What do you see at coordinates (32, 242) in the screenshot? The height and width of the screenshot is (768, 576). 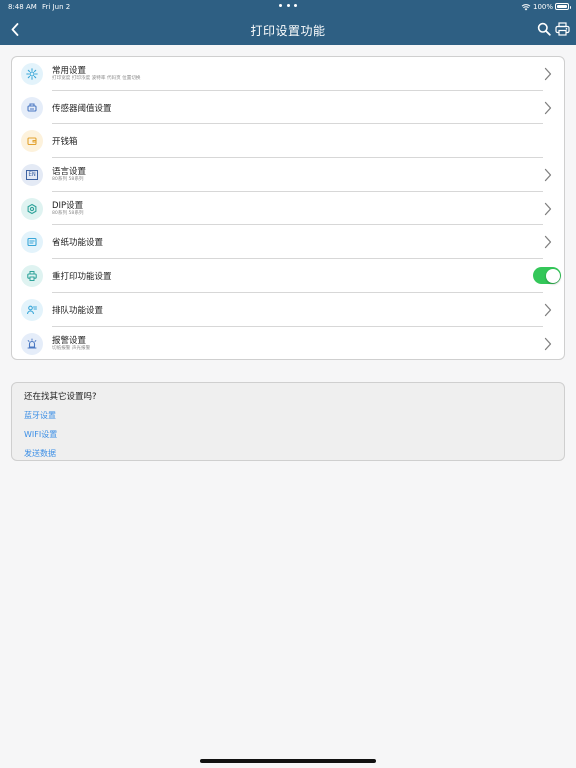 I see `paper-save-icon` at bounding box center [32, 242].